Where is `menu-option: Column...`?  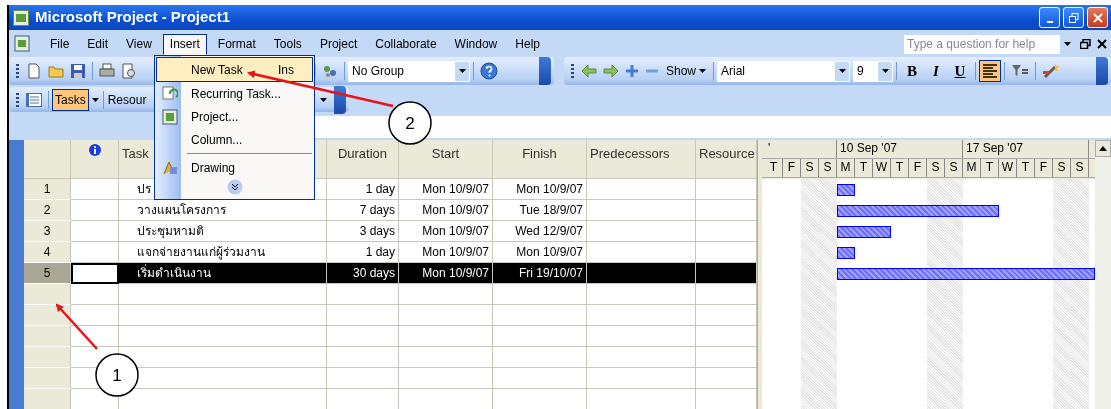
menu-option: Column... is located at coordinates (234, 139).